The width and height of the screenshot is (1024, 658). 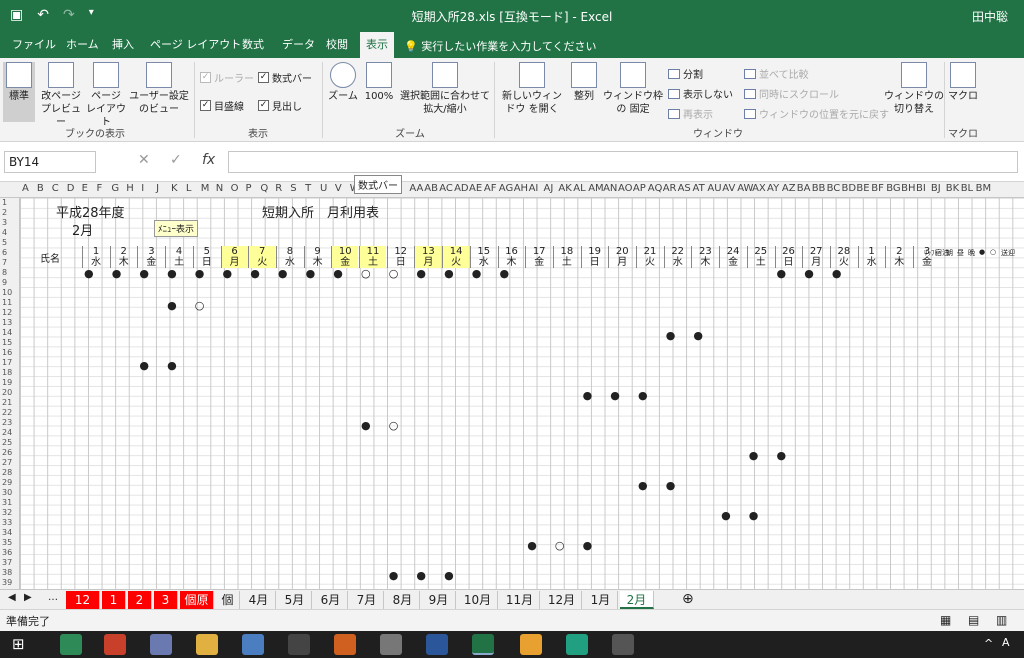 What do you see at coordinates (914, 89) in the screenshot?
I see `switch-windows-button: ウィンドウの 切り替え` at bounding box center [914, 89].